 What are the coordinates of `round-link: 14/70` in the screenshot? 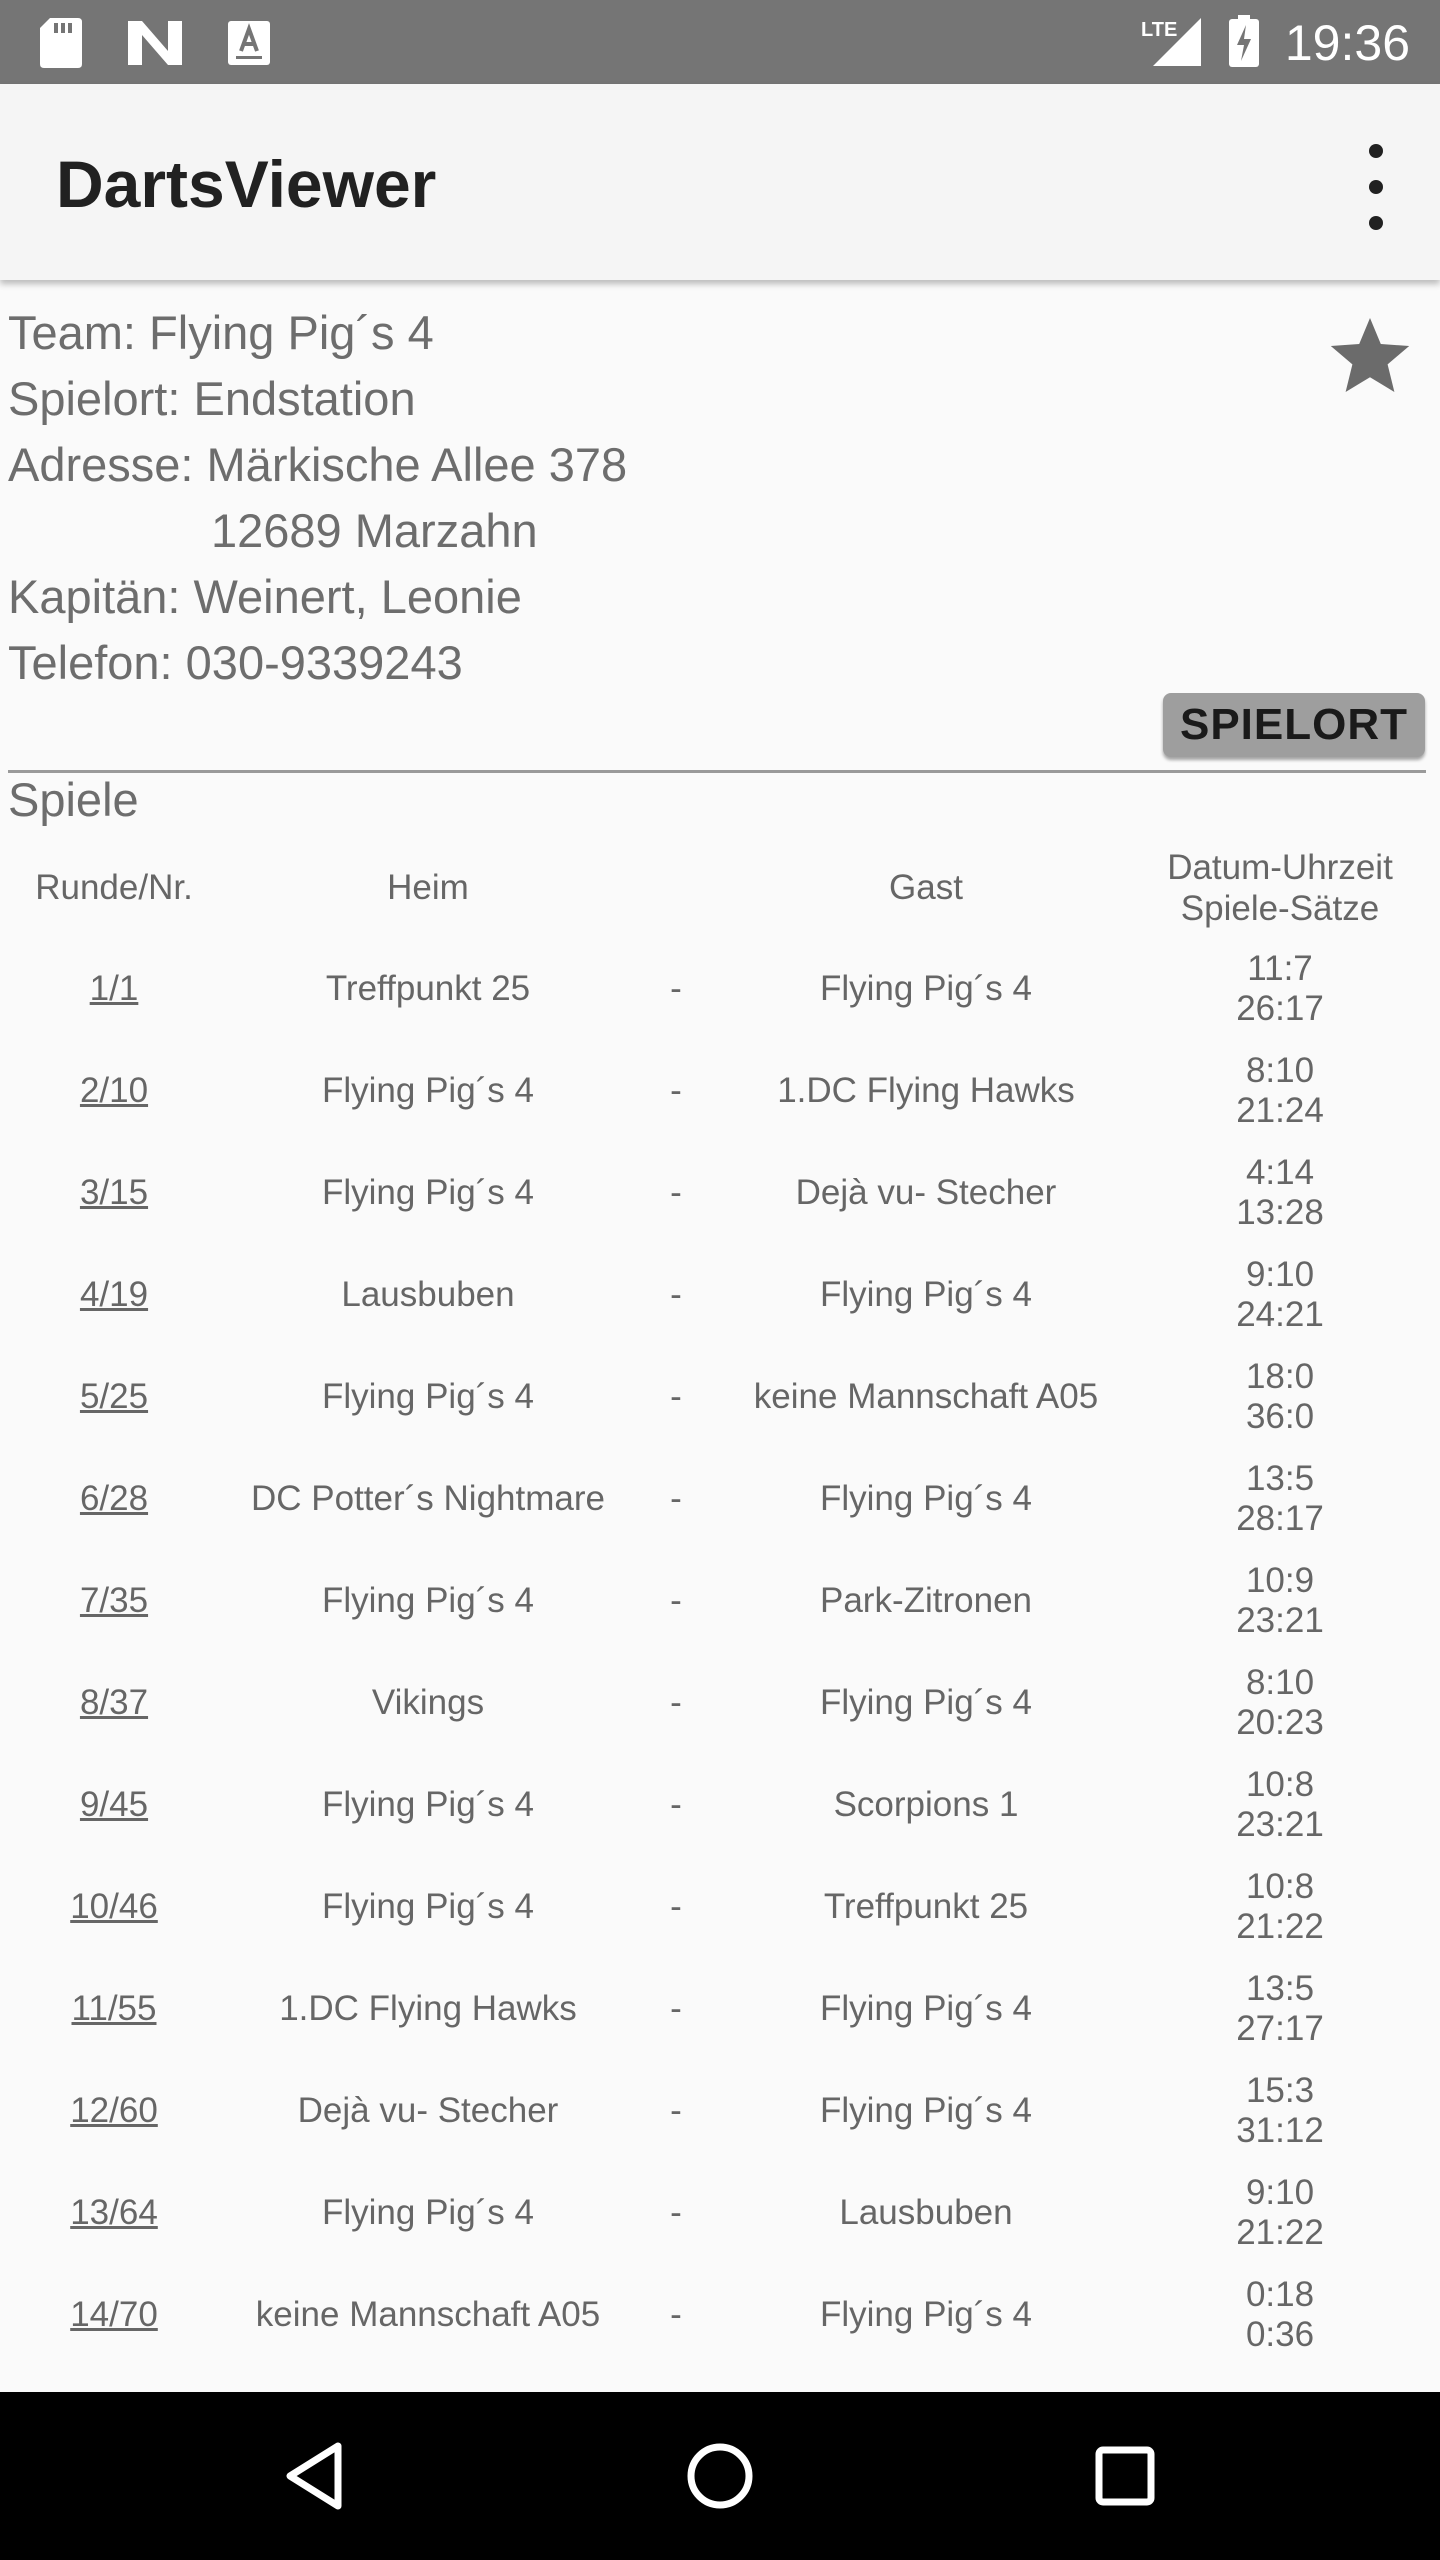 It's located at (114, 2315).